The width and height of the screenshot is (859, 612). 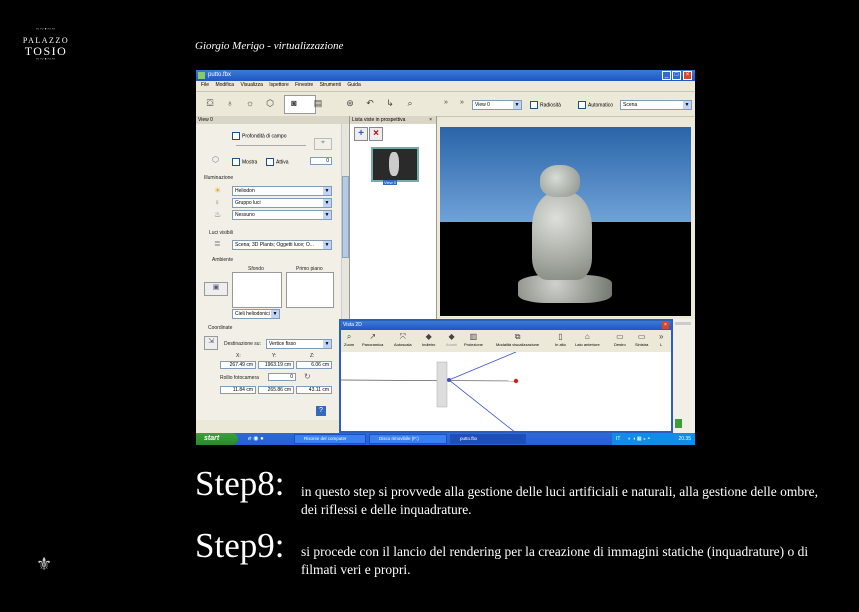 What do you see at coordinates (488, 439) in the screenshot?
I see `task-putto: putto.fbx` at bounding box center [488, 439].